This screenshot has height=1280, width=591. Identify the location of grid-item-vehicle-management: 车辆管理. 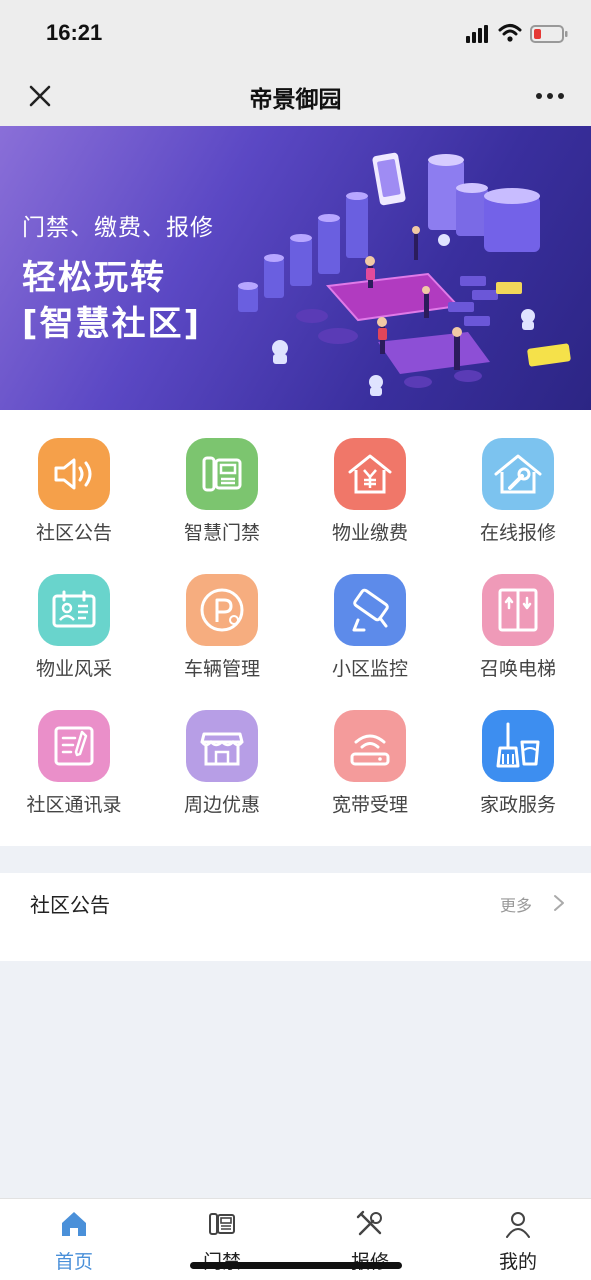
(222, 613).